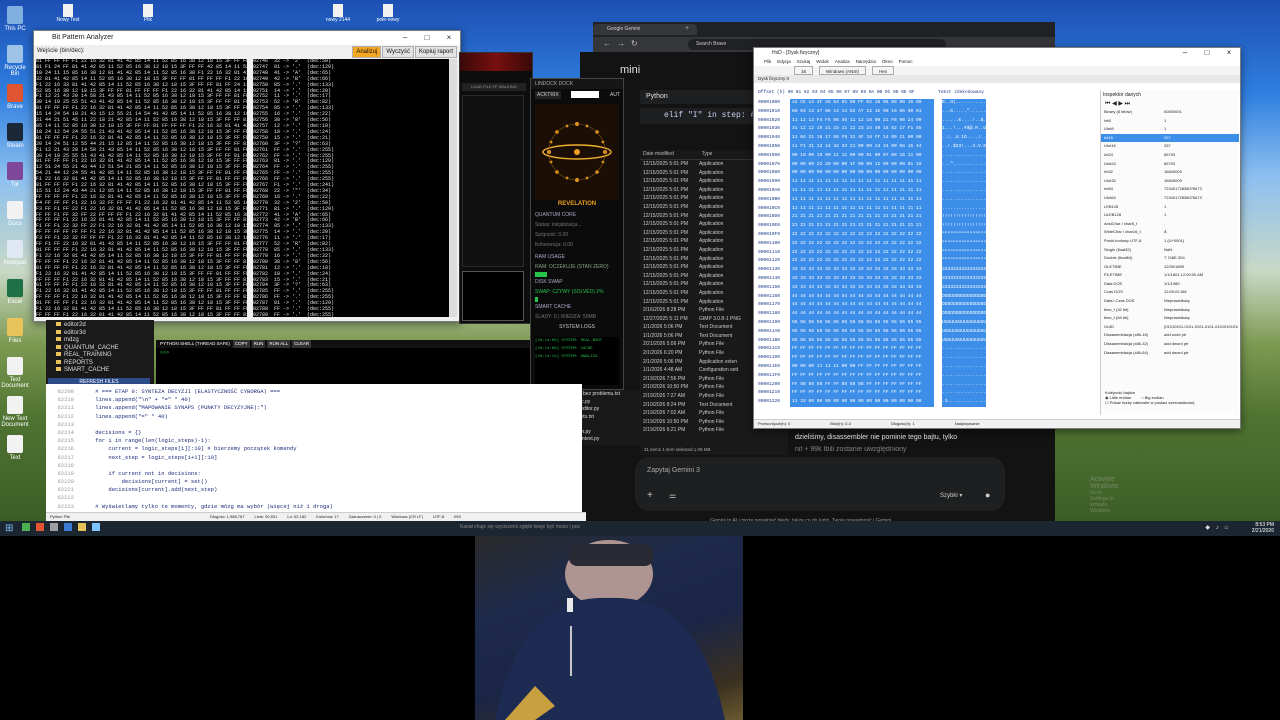  Describe the element at coordinates (1170, 189) in the screenshot. I see `inspector-row: Int64 72340172838076673` at that location.